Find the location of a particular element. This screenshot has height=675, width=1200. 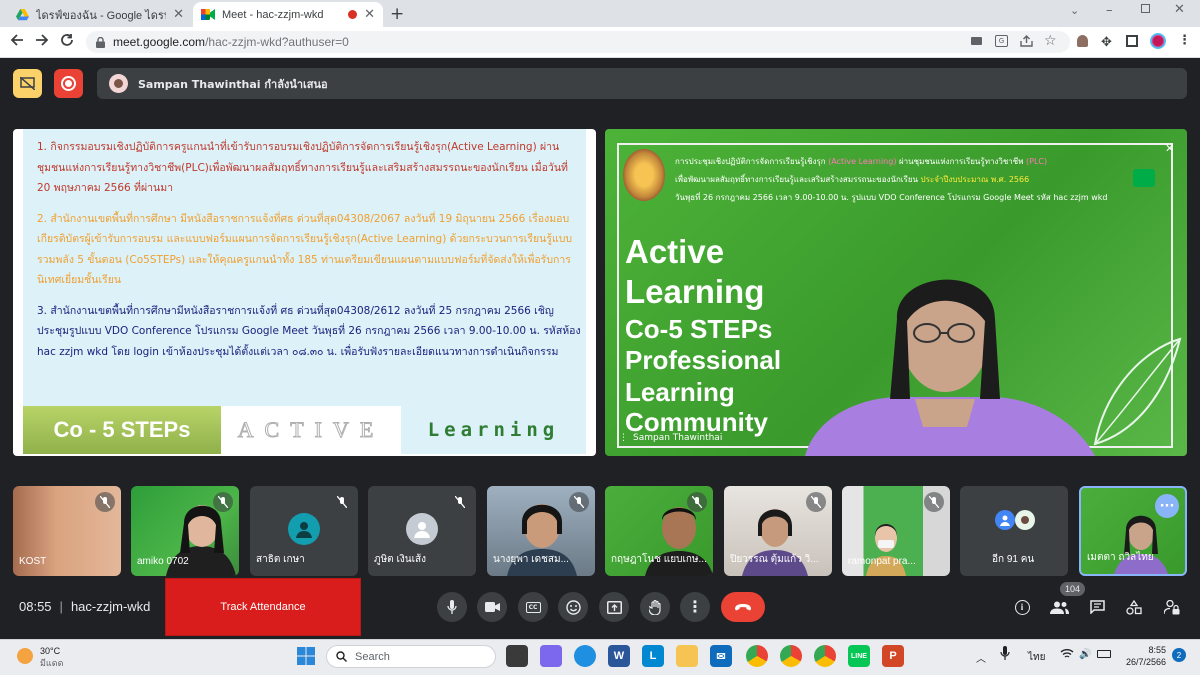

chrome-active-icon is located at coordinates (825, 656).